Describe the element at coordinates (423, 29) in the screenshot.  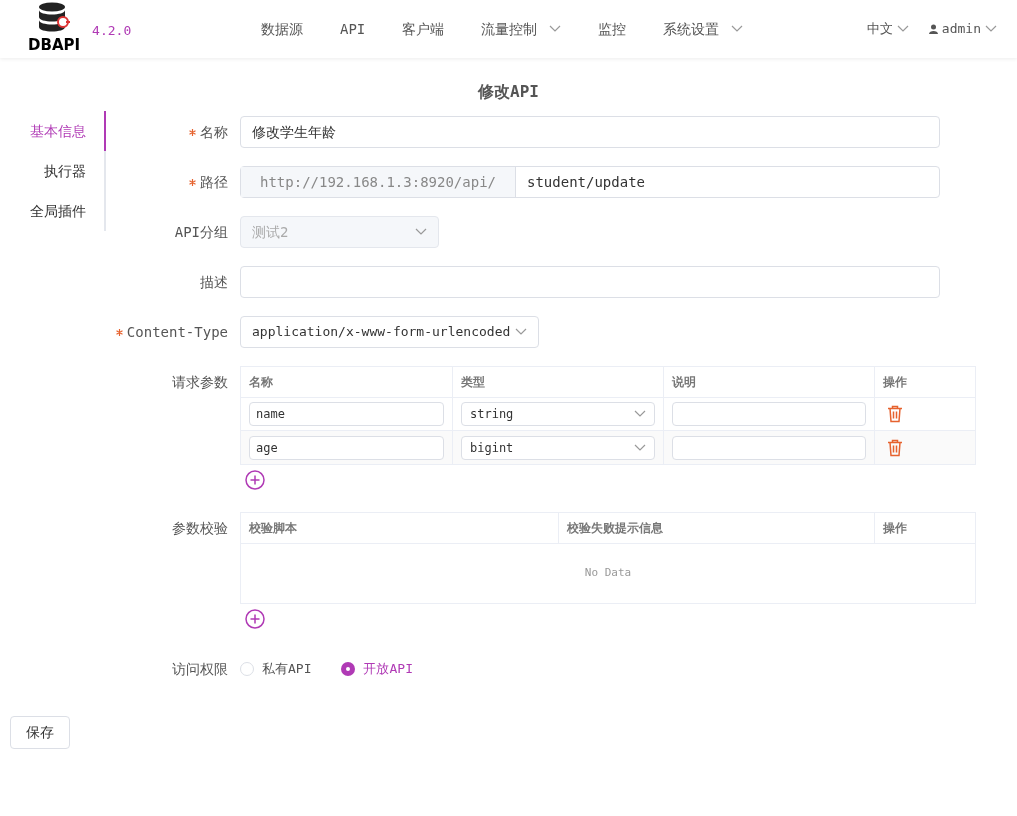
I see `nav-item: 客户端` at that location.